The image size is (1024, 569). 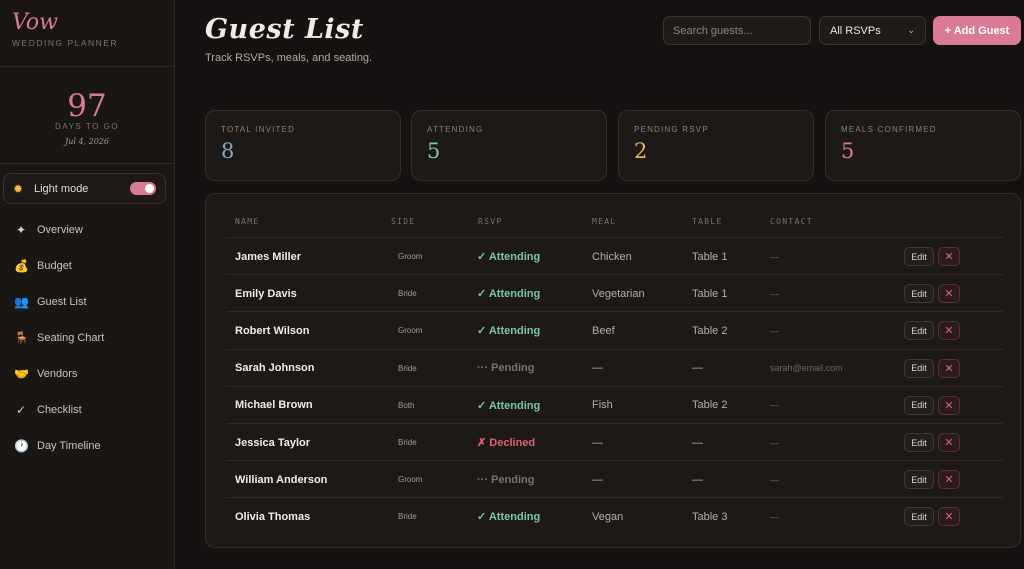 I want to click on guest-side: Groom, so click(x=410, y=331).